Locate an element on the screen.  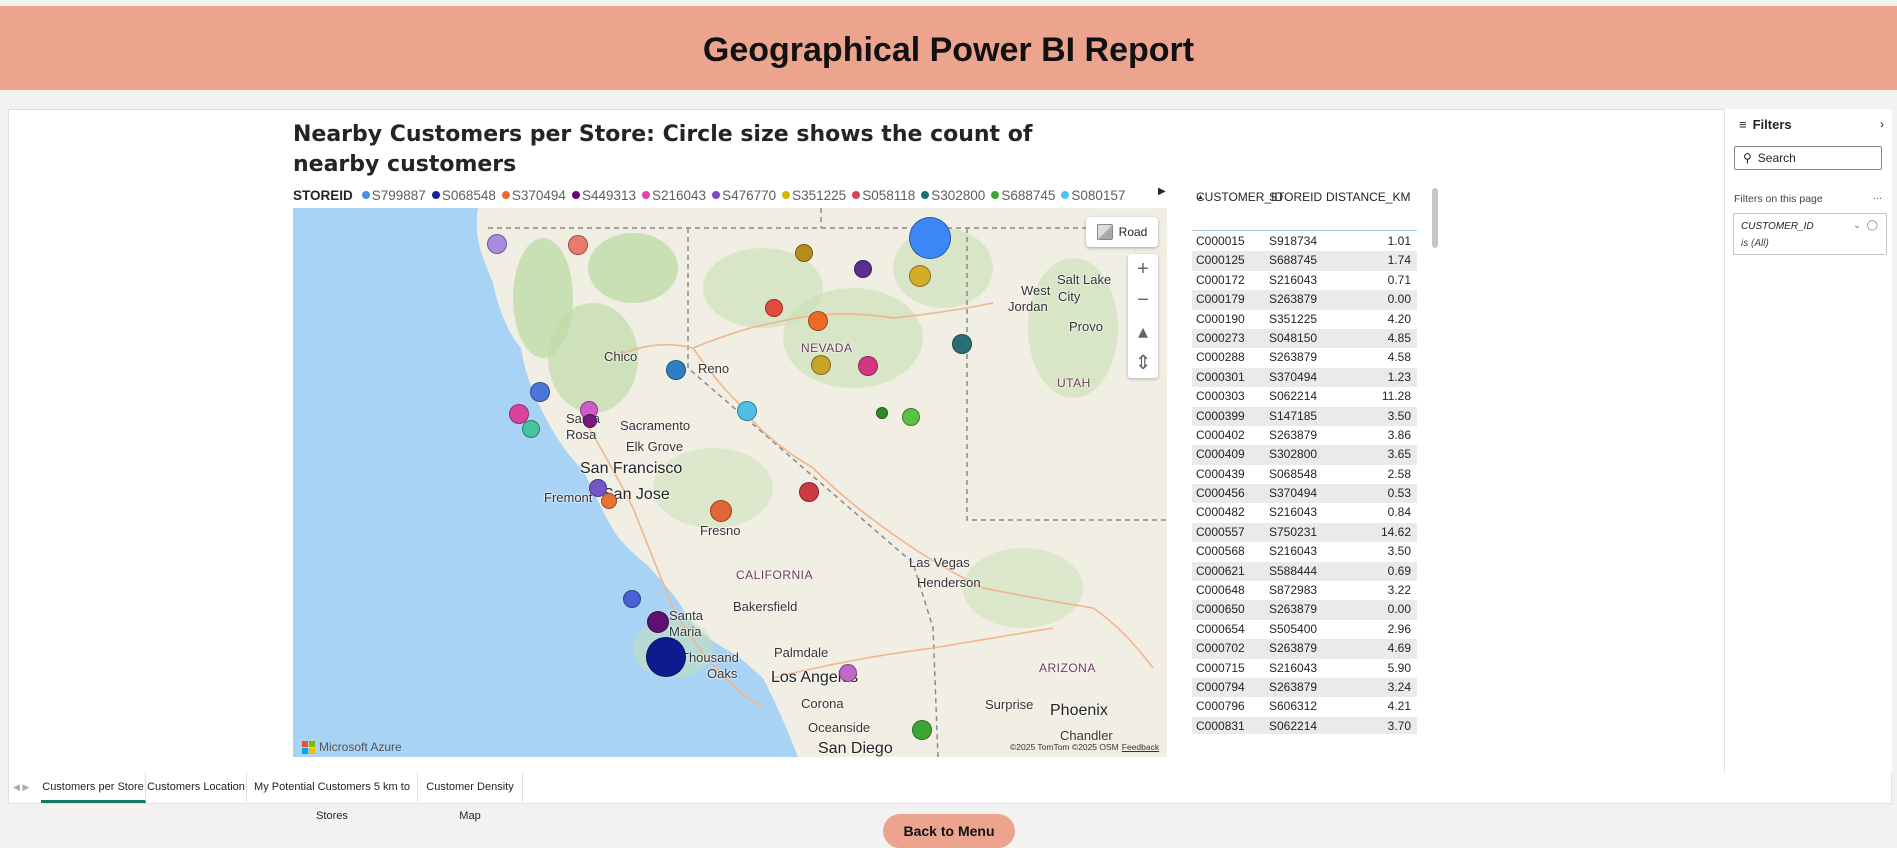
table-row: C000015 S918734 1.01 is located at coordinates (1304, 241).